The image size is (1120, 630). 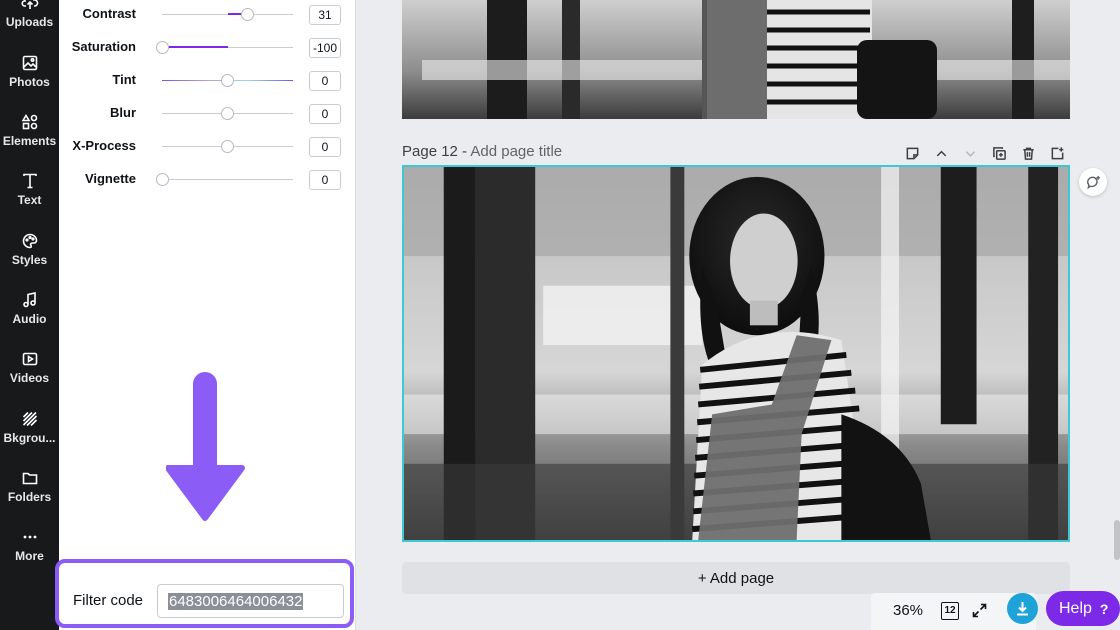 What do you see at coordinates (1075, 608) in the screenshot?
I see `help-label: Help` at bounding box center [1075, 608].